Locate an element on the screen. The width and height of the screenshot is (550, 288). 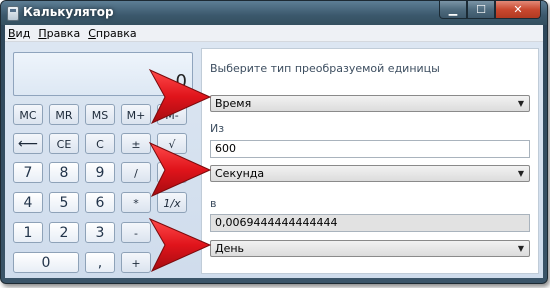
maximize-button: ☐ is located at coordinates (481, 10).